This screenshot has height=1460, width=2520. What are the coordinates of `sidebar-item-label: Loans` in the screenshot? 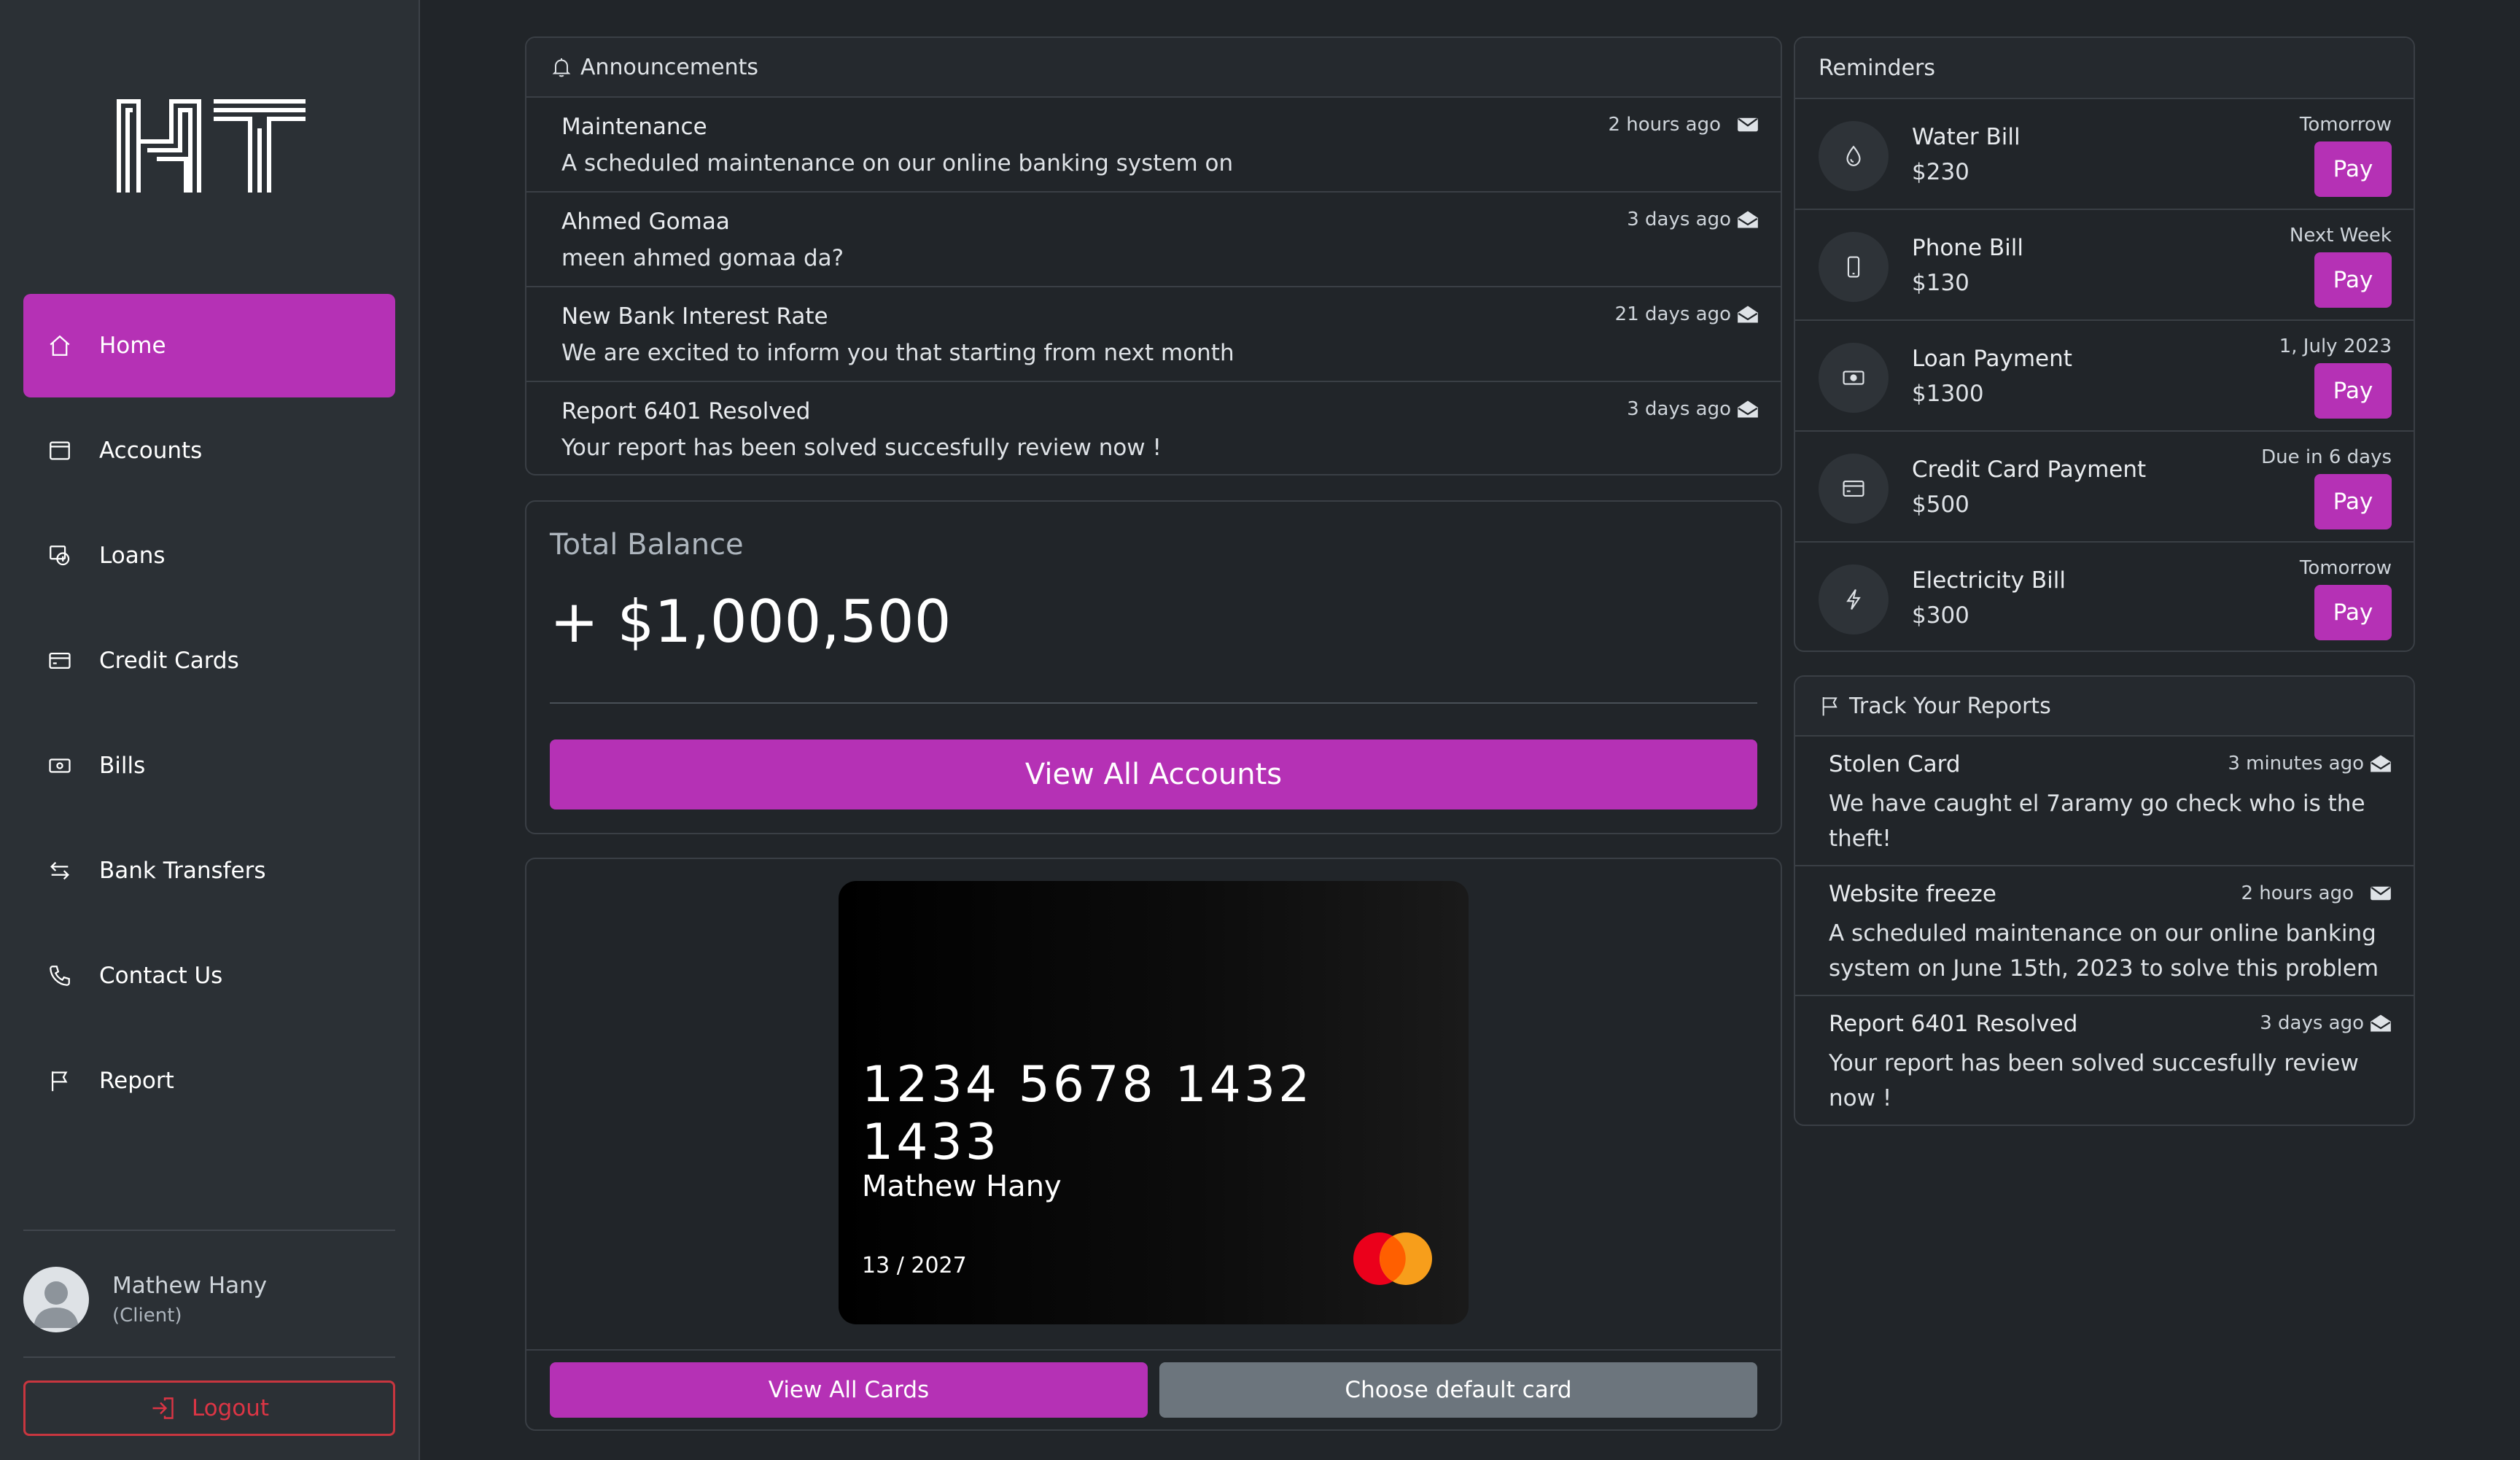 It's located at (132, 556).